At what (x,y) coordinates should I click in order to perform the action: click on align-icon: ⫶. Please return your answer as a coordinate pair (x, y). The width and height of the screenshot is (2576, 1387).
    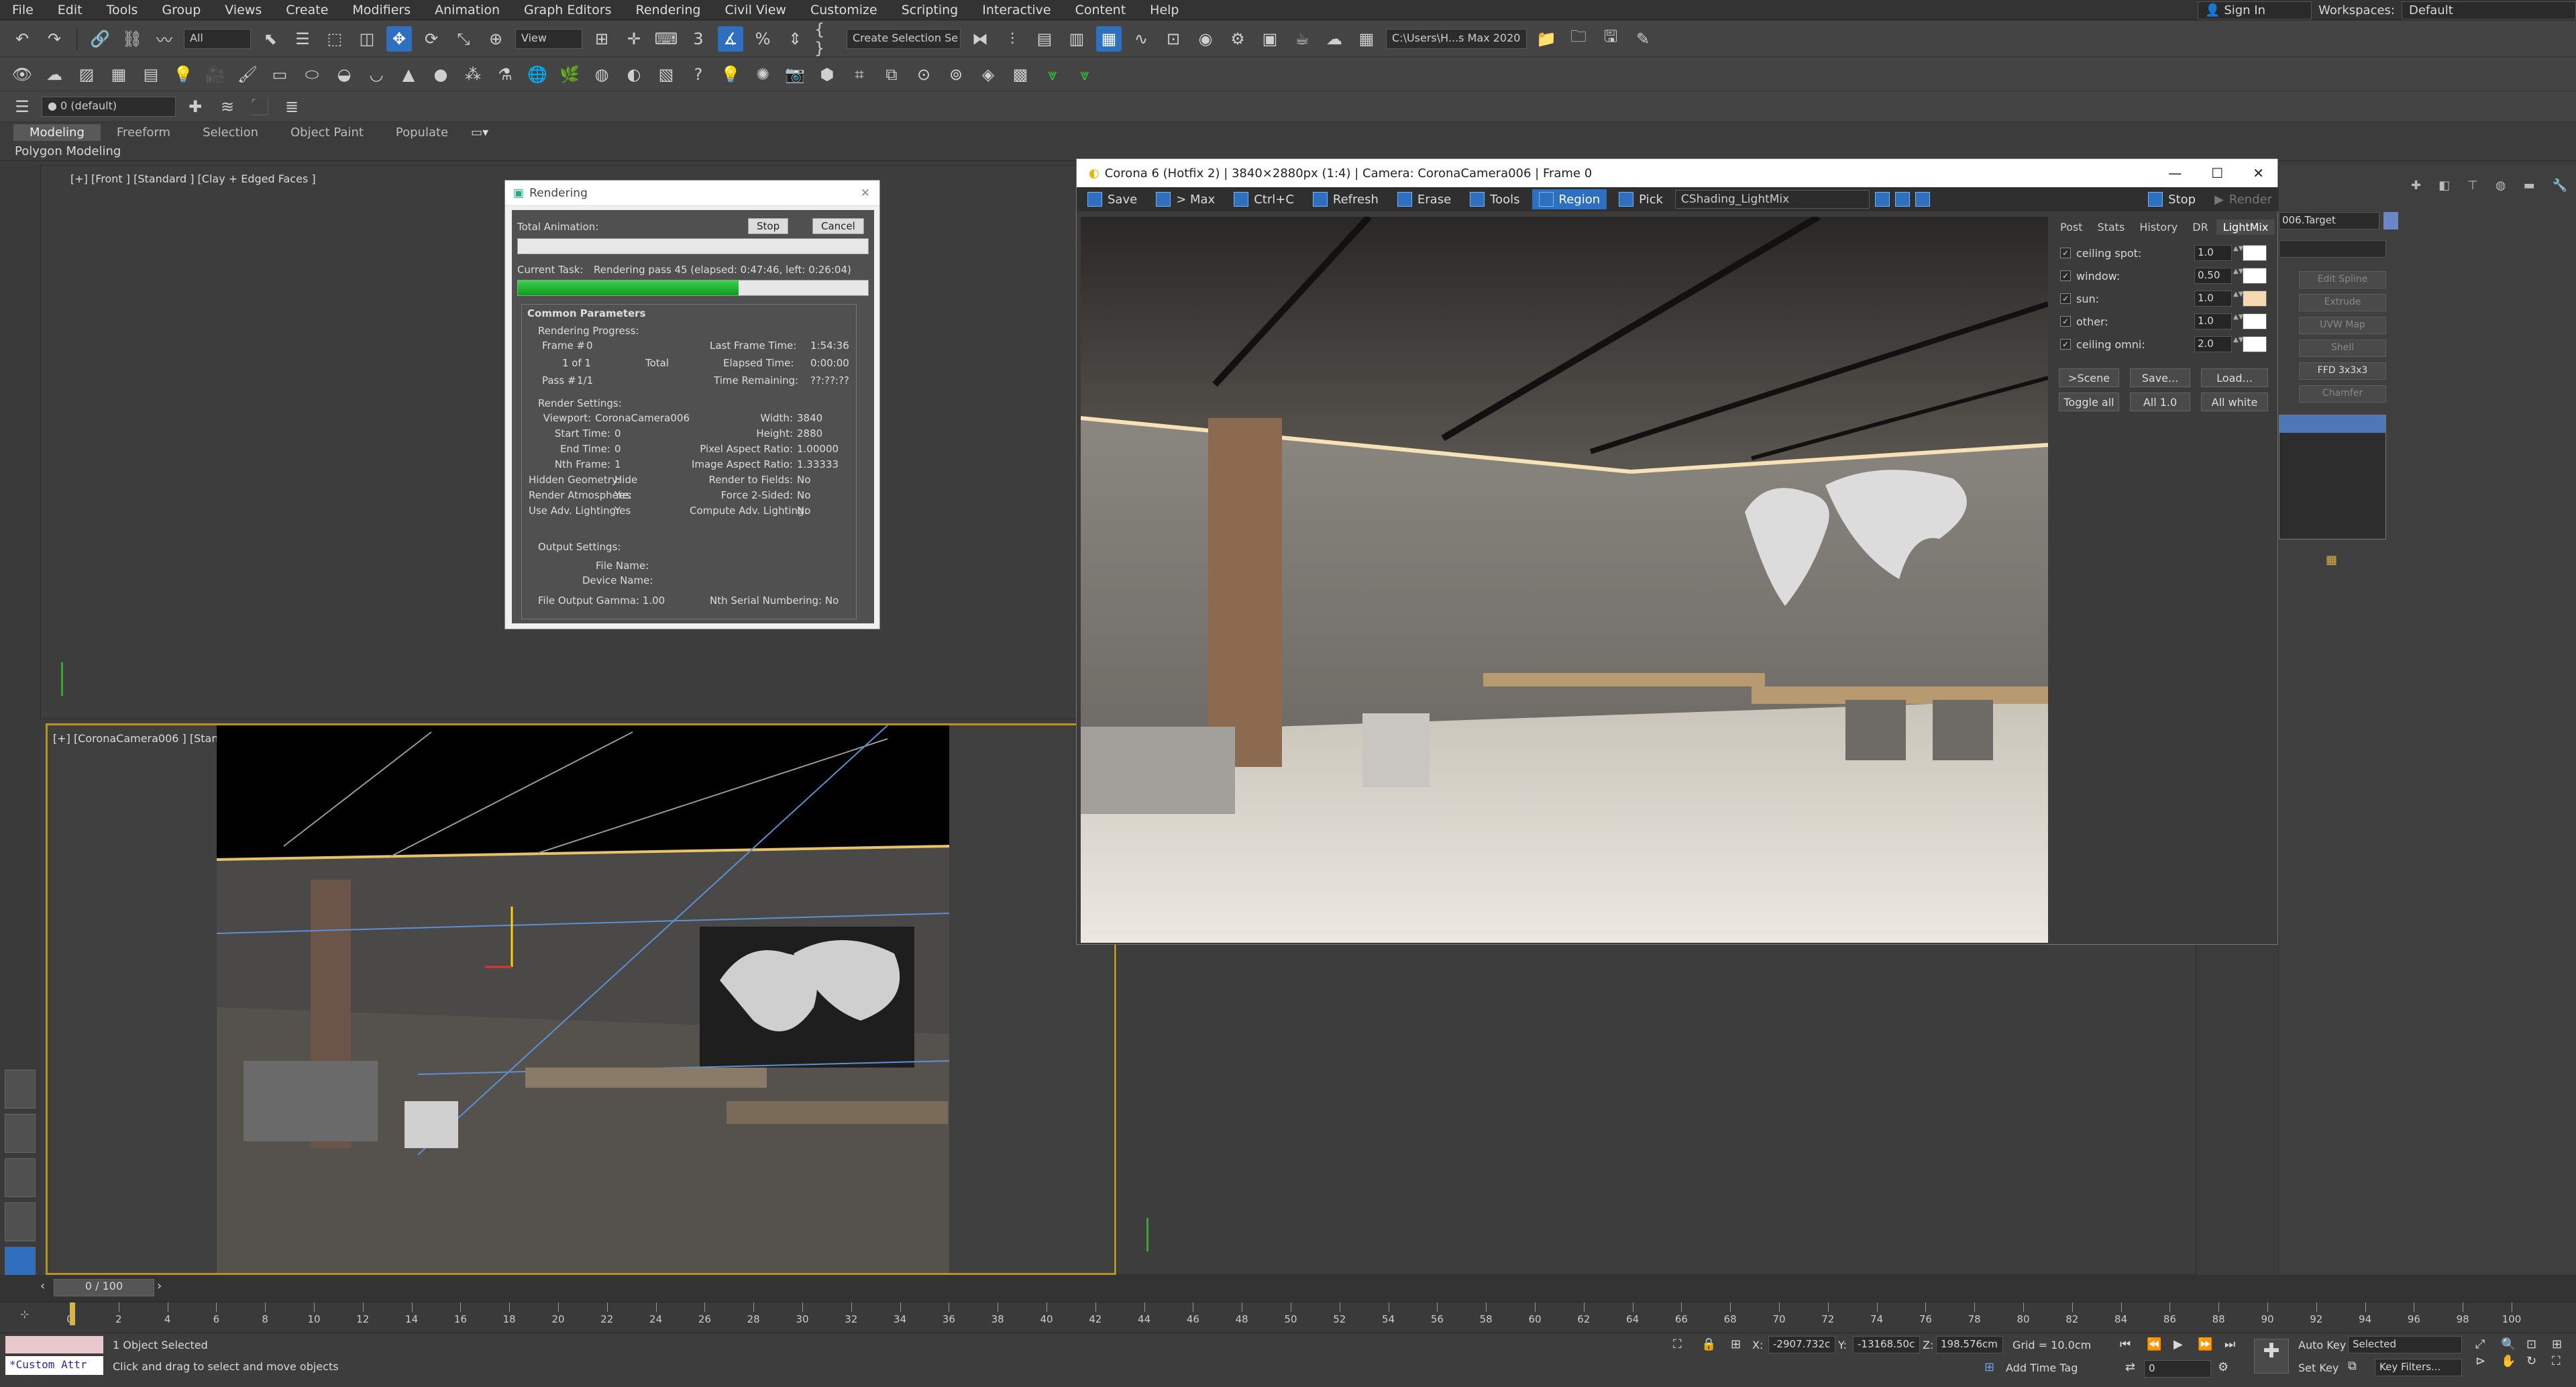
    Looking at the image, I should click on (1012, 39).